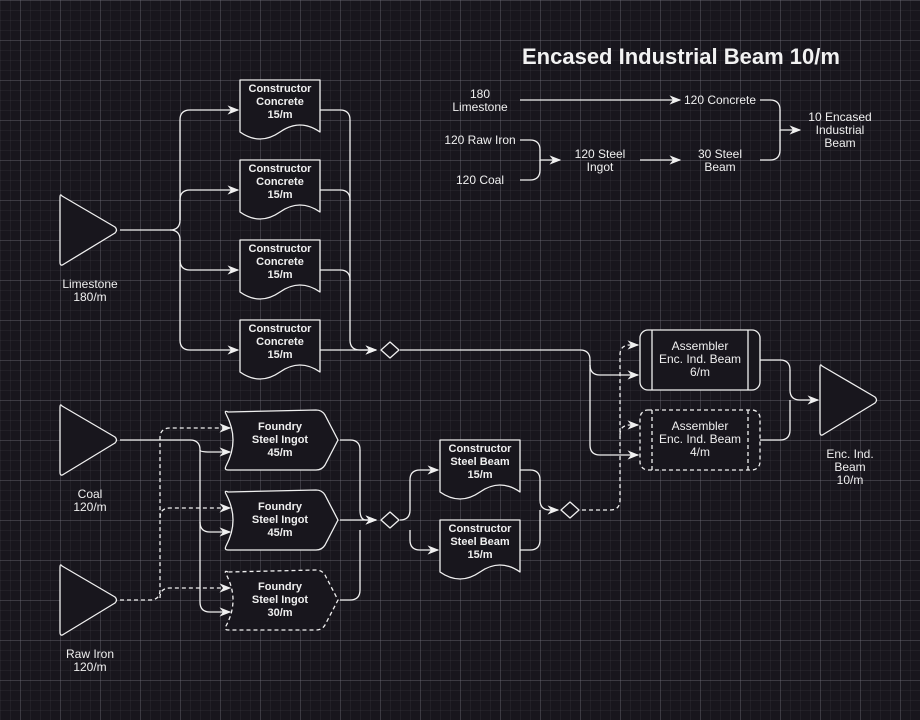 The width and height of the screenshot is (920, 720). What do you see at coordinates (88, 600) in the screenshot?
I see `source-raw-iron-triangle` at bounding box center [88, 600].